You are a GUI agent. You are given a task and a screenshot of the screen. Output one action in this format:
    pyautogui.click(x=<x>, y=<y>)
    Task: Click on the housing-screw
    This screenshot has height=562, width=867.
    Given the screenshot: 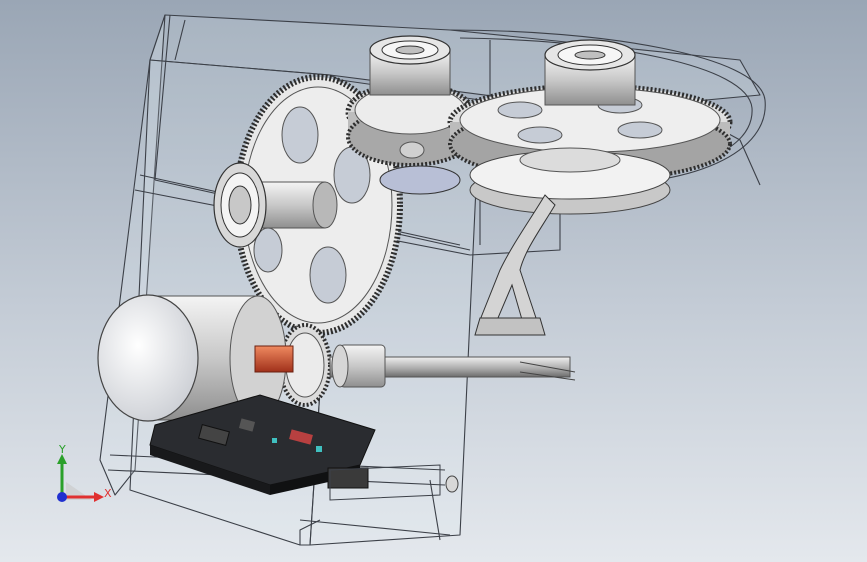 What is the action you would take?
    pyautogui.click(x=452, y=484)
    